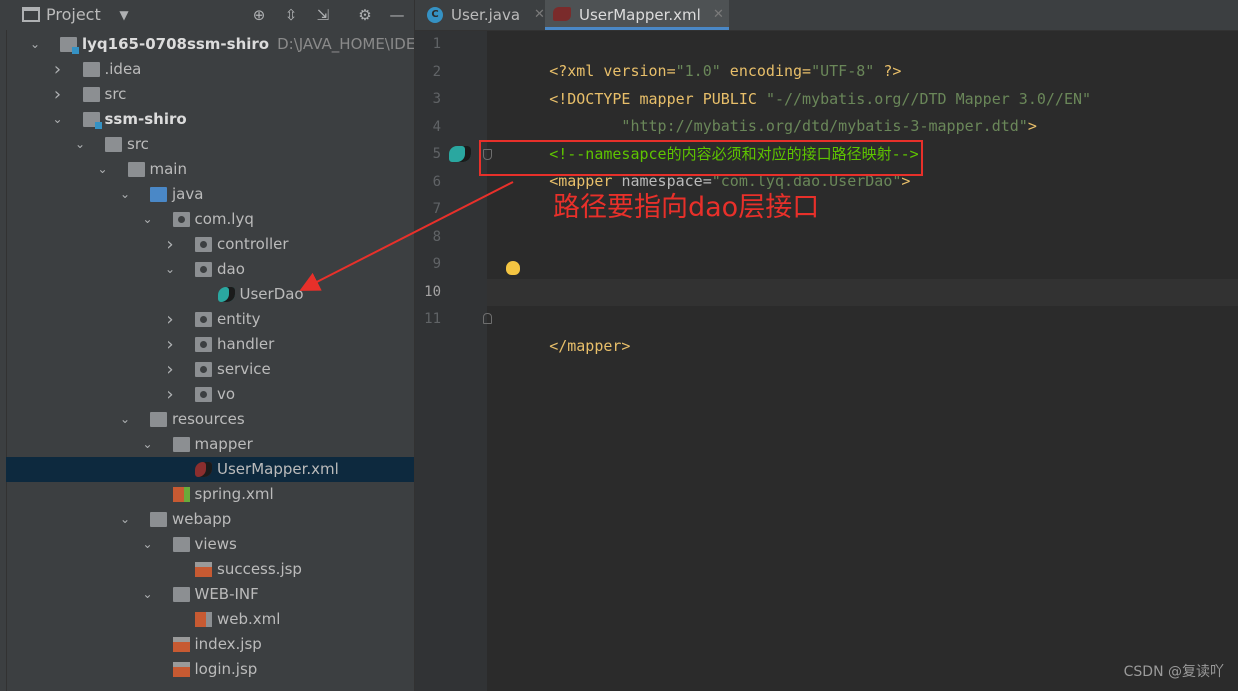 This screenshot has height=691, width=1238. I want to click on tree-item: ⌄ WEB-INF, so click(210, 594).